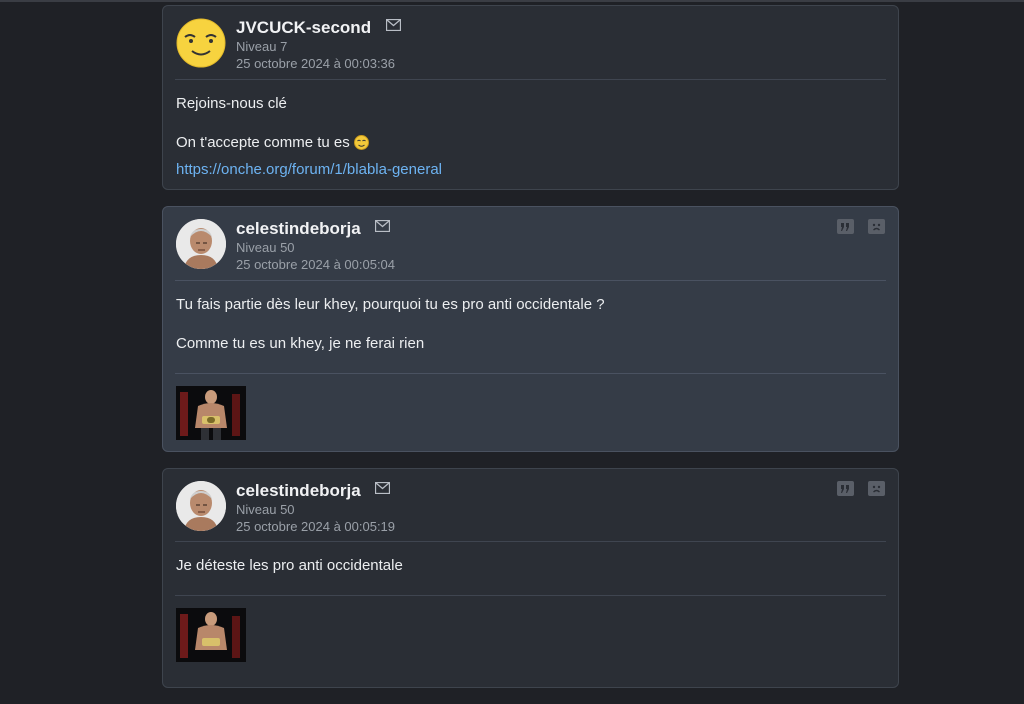 The height and width of the screenshot is (704, 1024). Describe the element at coordinates (303, 27) in the screenshot. I see `username: JVCUCK-second` at that location.